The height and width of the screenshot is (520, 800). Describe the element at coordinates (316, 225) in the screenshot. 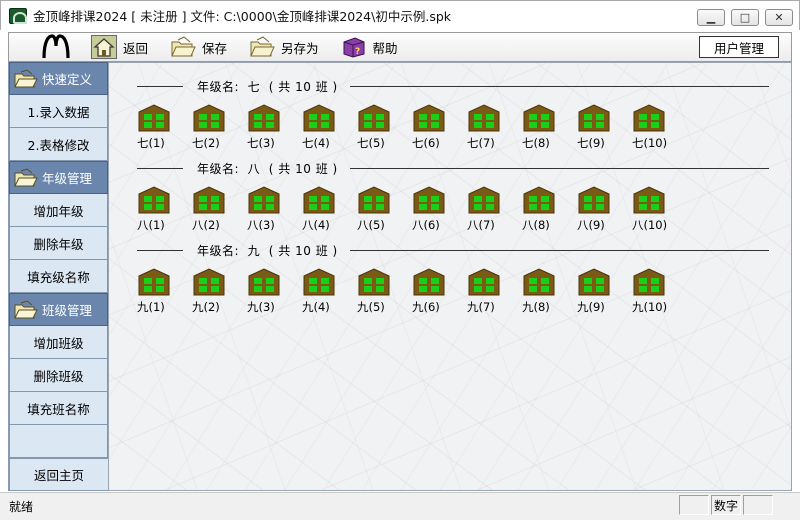

I see `class-name-label: 八(4)` at that location.